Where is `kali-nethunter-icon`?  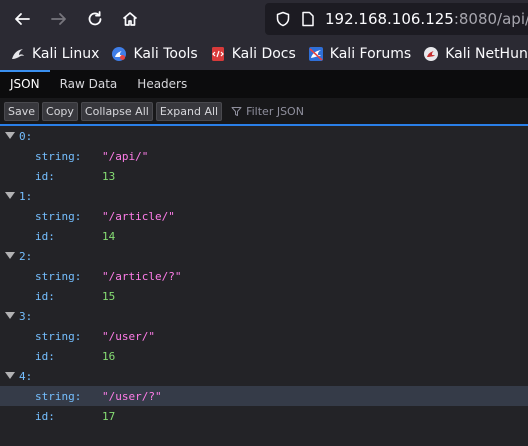 kali-nethunter-icon is located at coordinates (431, 54).